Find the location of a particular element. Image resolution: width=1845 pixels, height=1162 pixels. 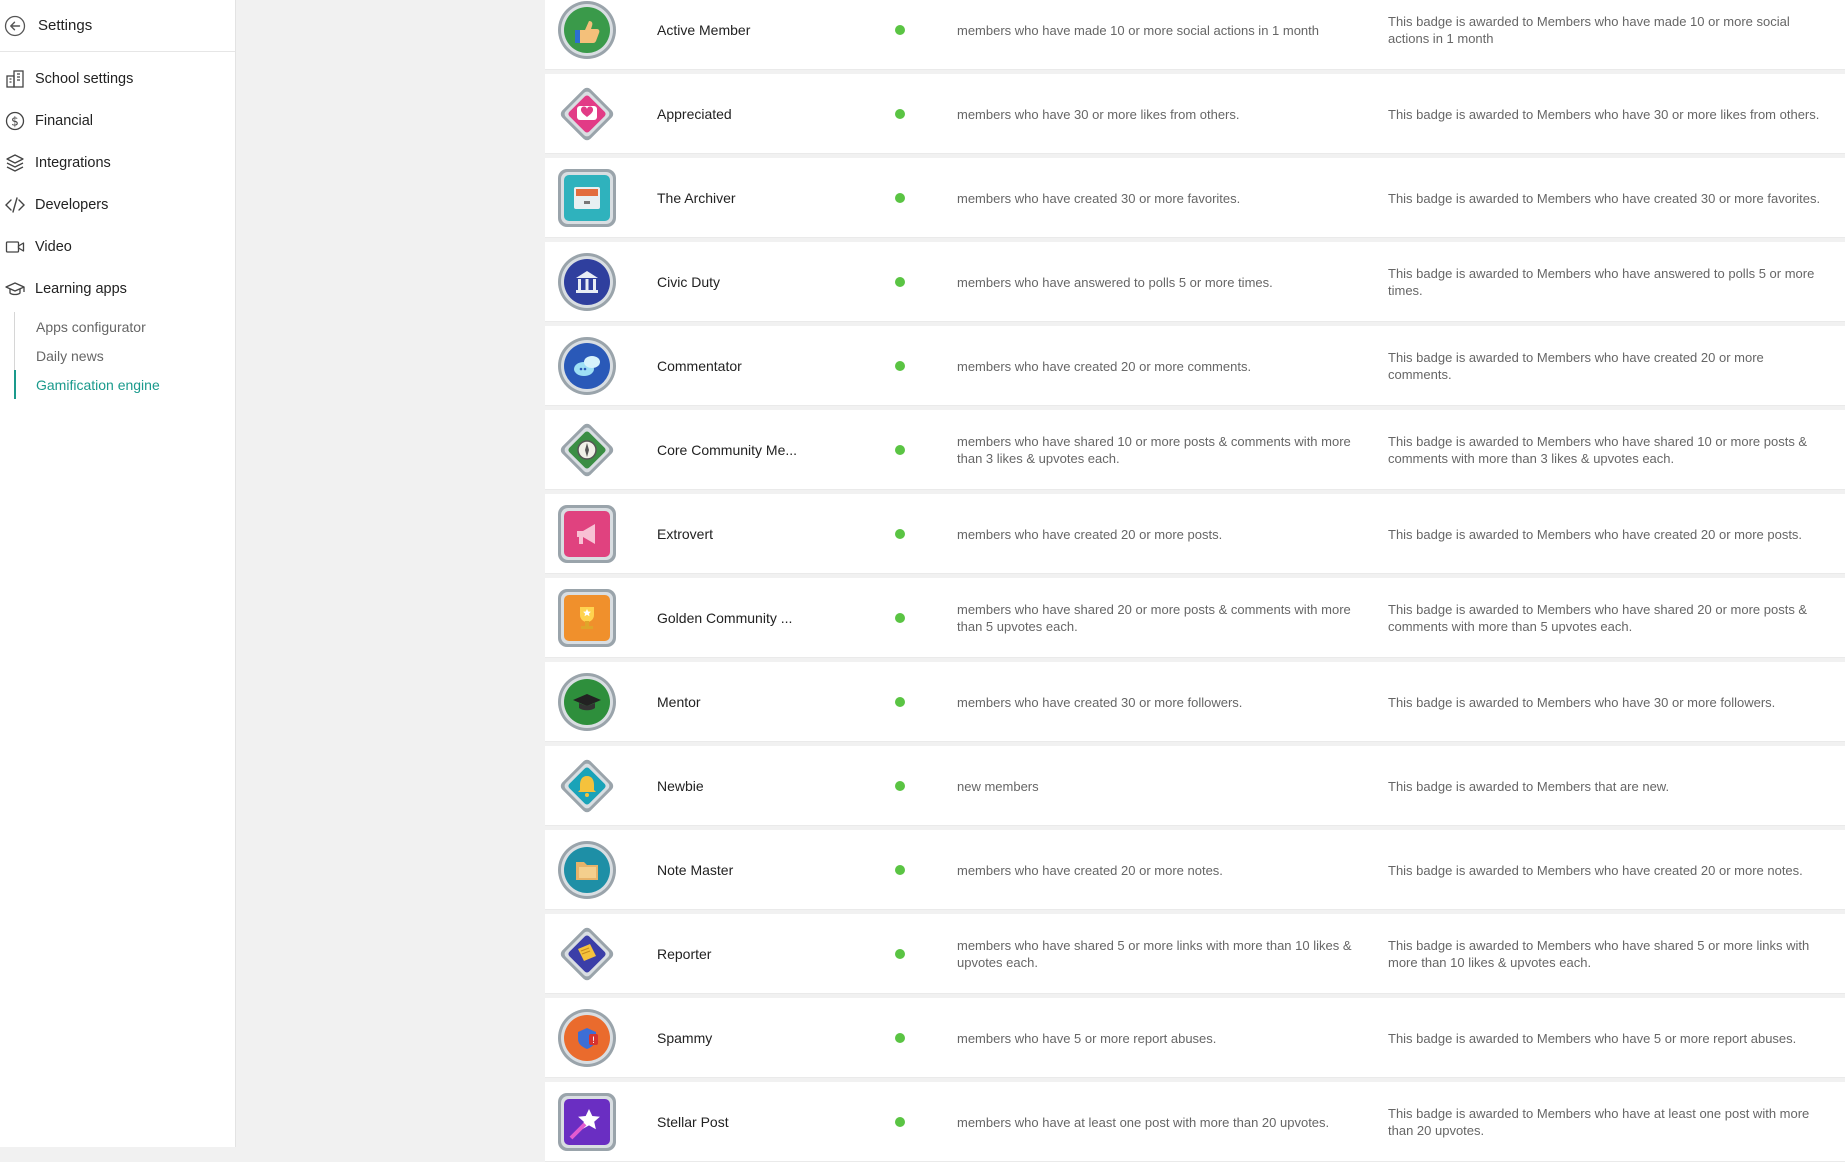

speech-bubbles-badge-icon is located at coordinates (587, 366).